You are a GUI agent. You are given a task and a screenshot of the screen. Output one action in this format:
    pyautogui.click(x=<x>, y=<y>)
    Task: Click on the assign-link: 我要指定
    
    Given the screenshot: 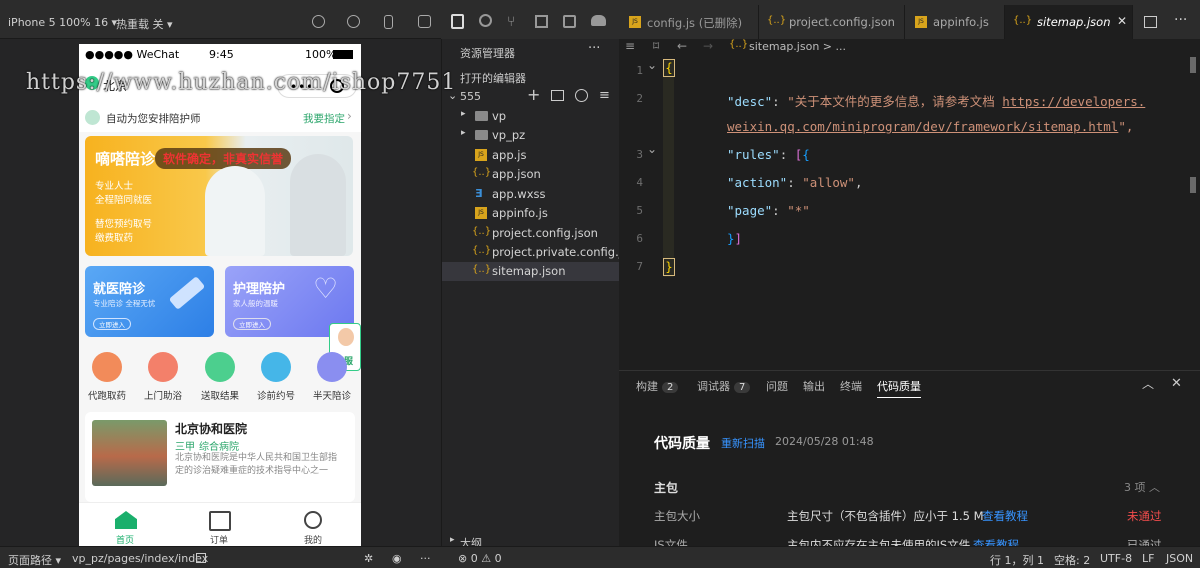 What is the action you would take?
    pyautogui.click(x=324, y=118)
    